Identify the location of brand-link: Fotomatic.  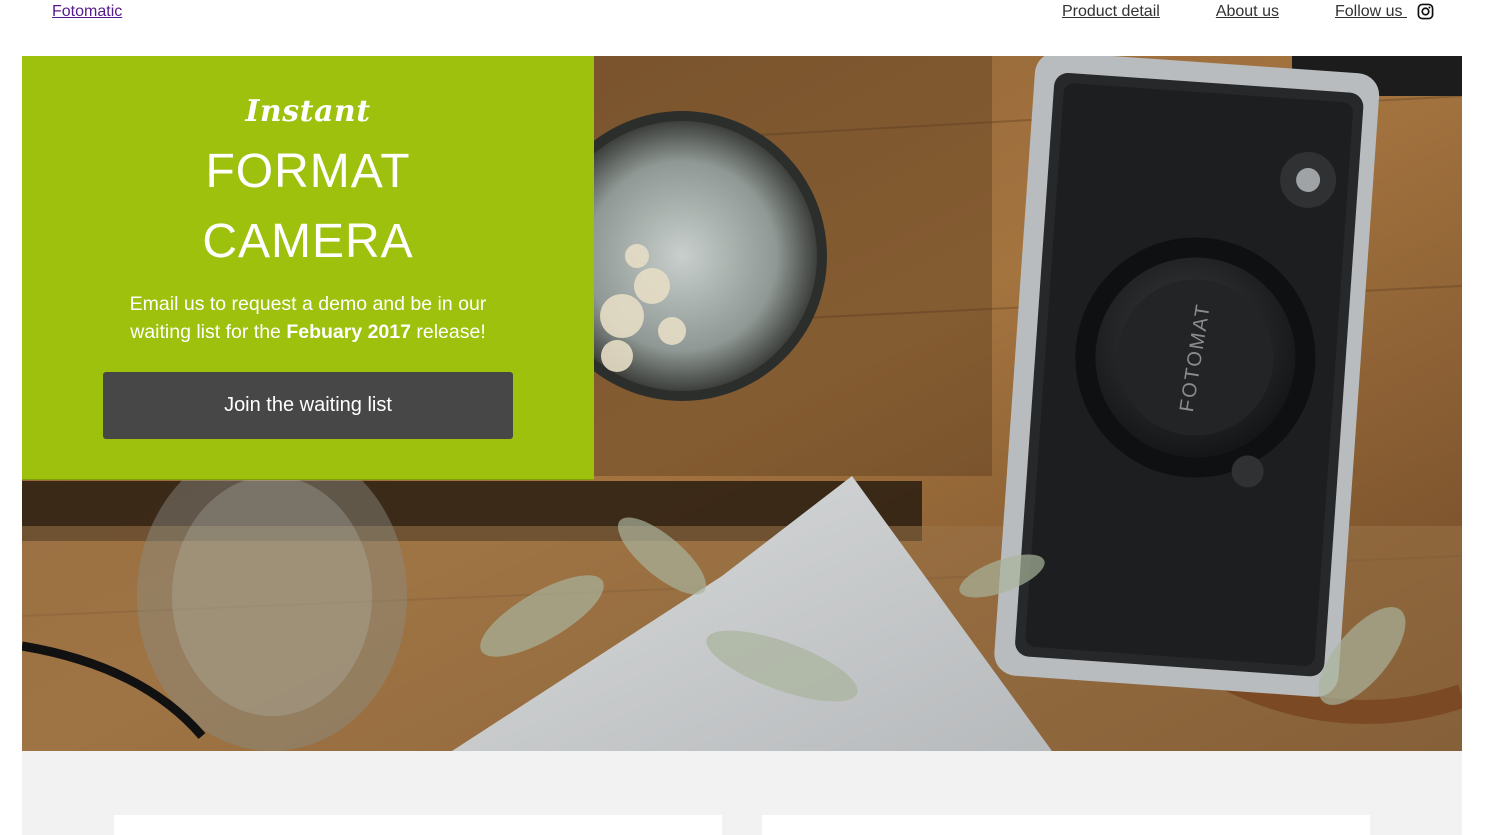
(87, 12).